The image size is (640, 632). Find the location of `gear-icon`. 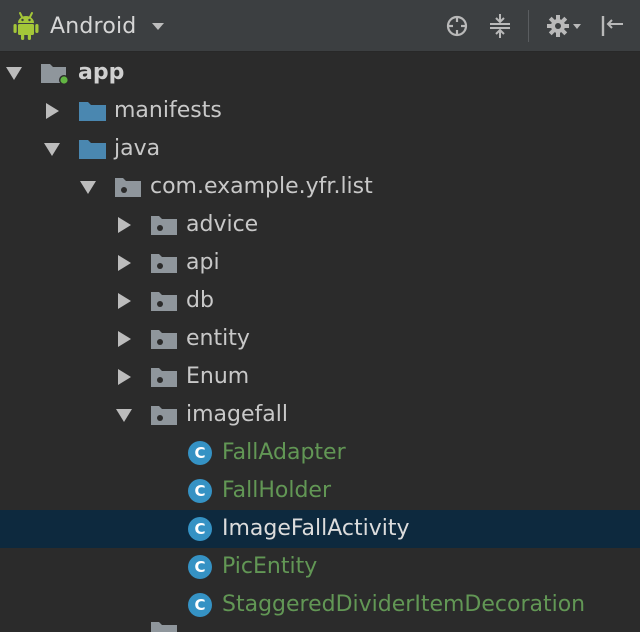

gear-icon is located at coordinates (557, 26).